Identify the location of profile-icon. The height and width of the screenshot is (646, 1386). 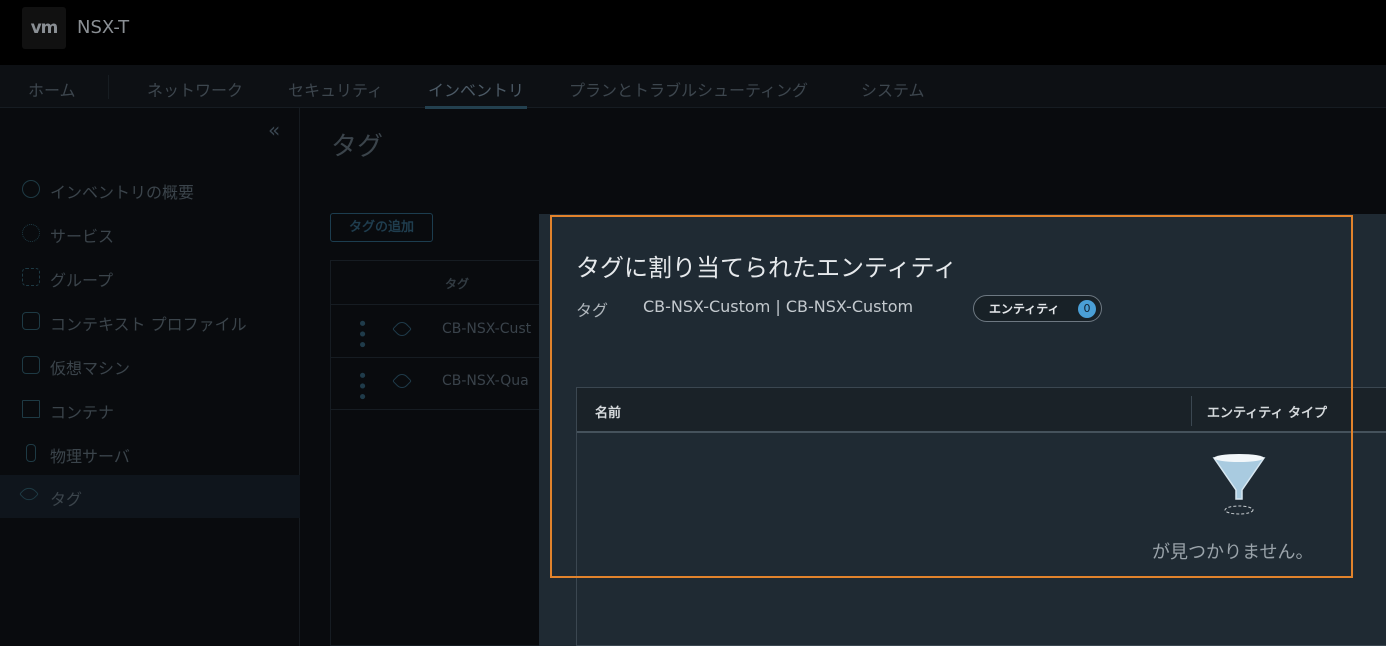
(31, 321).